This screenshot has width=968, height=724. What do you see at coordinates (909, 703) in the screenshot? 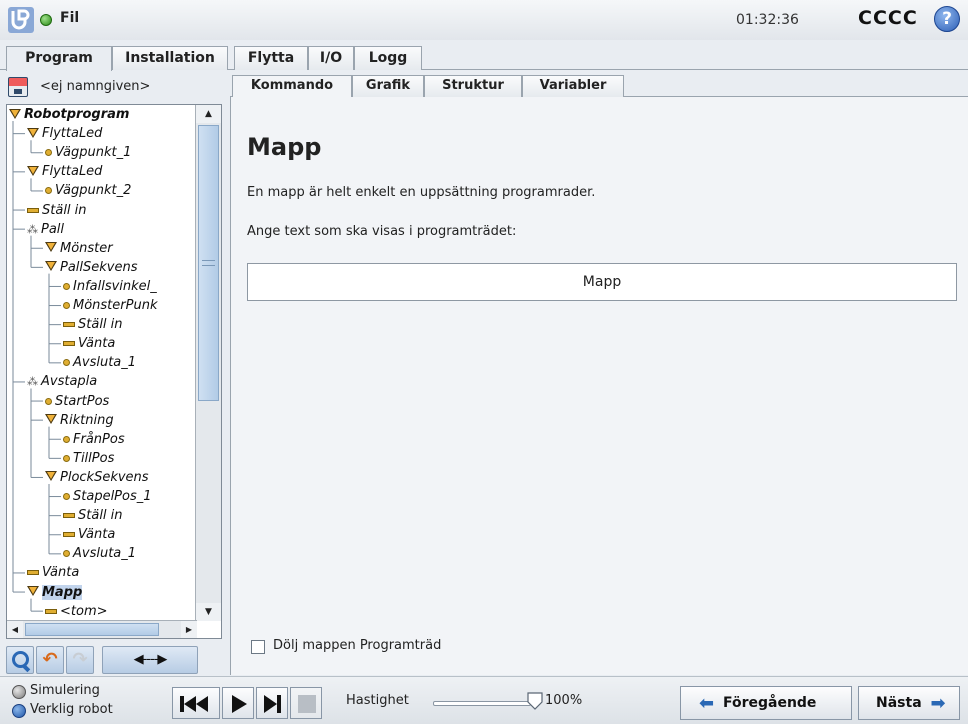
I see `next-button: Nästa ➡` at bounding box center [909, 703].